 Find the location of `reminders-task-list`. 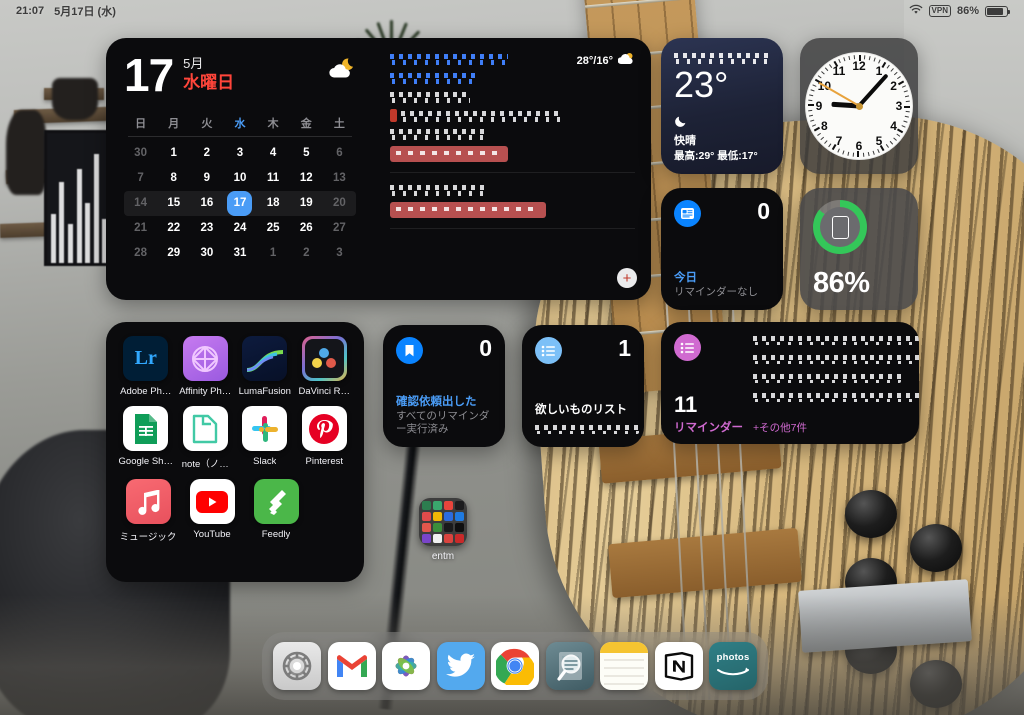

reminders-task-list is located at coordinates (836, 372).